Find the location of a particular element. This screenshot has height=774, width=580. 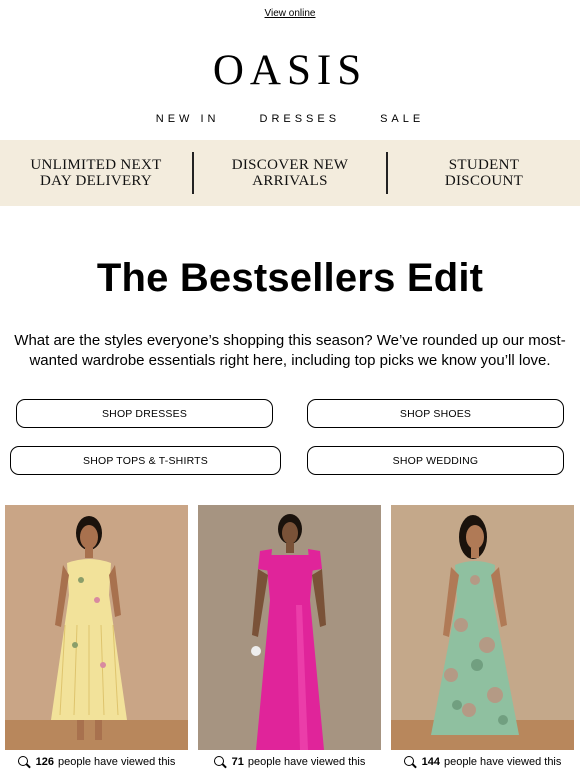

views-count: 71 is located at coordinates (237, 762).